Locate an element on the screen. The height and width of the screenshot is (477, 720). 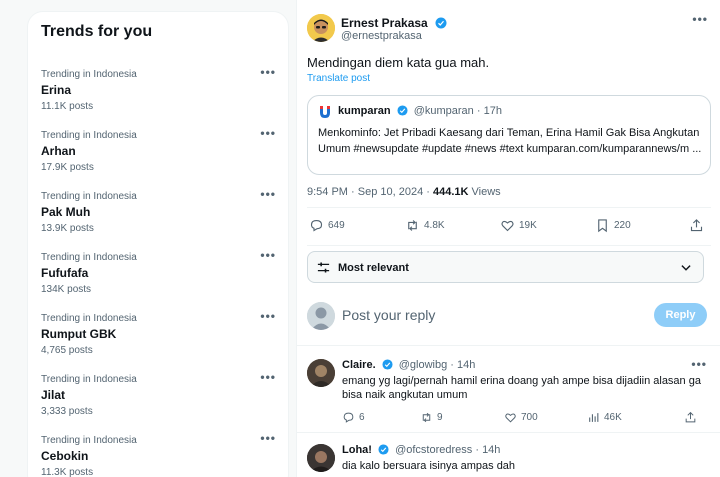
views-action: 46K is located at coordinates (604, 417).